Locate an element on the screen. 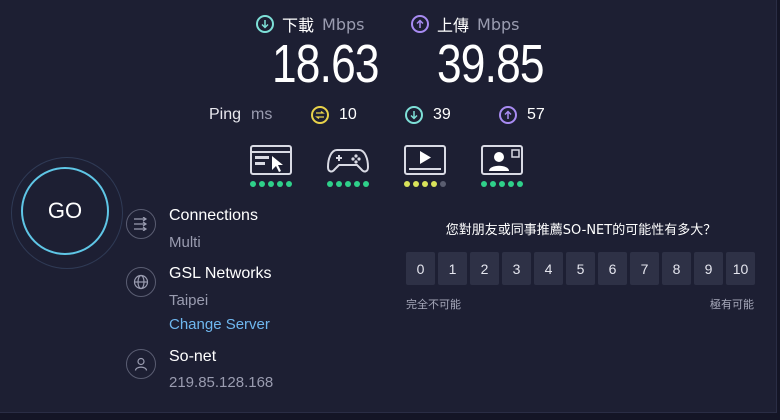 This screenshot has height=420, width=780. gaming-rating is located at coordinates (348, 184).